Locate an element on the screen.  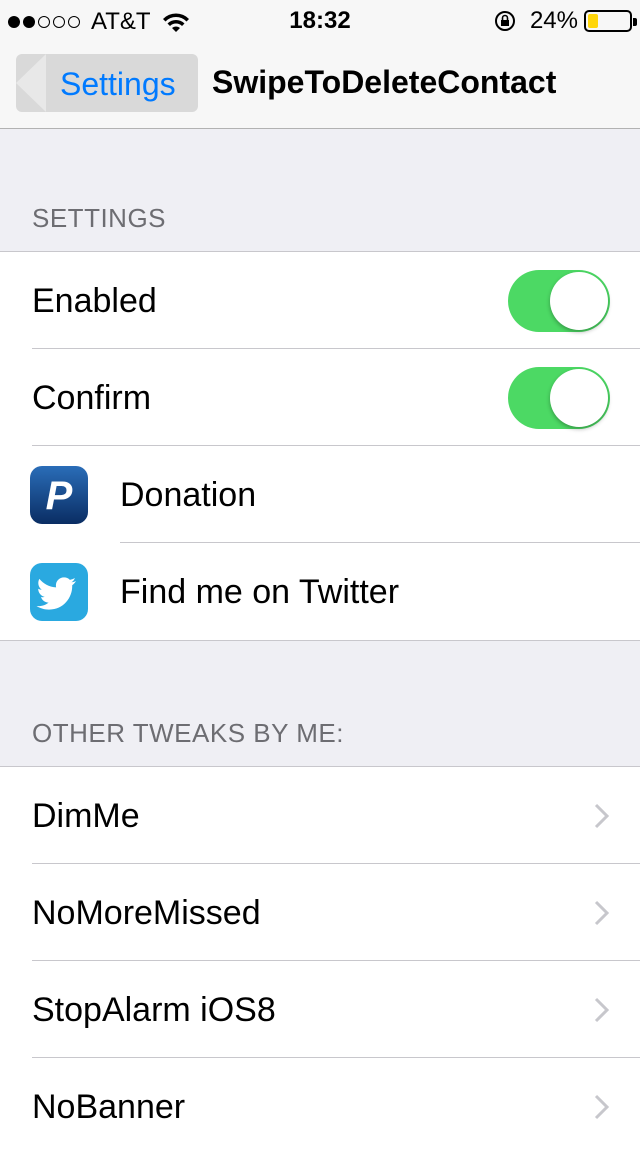
battery-percent: 24% is located at coordinates (553, 20).